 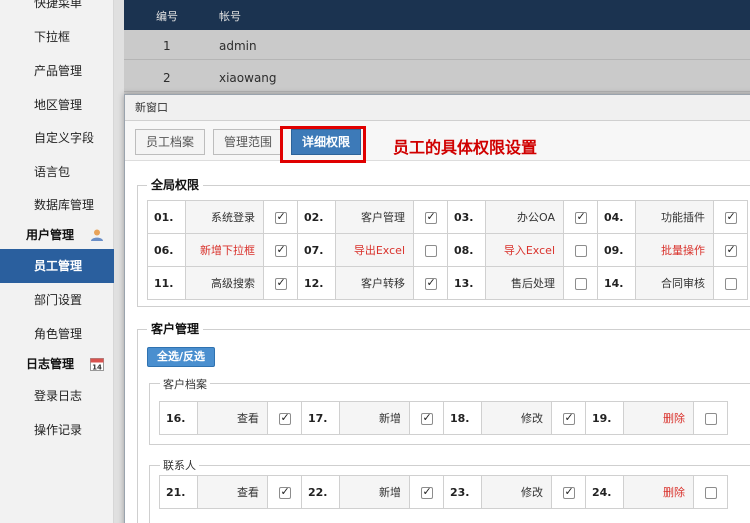 I want to click on perm-num: 24., so click(x=604, y=492).